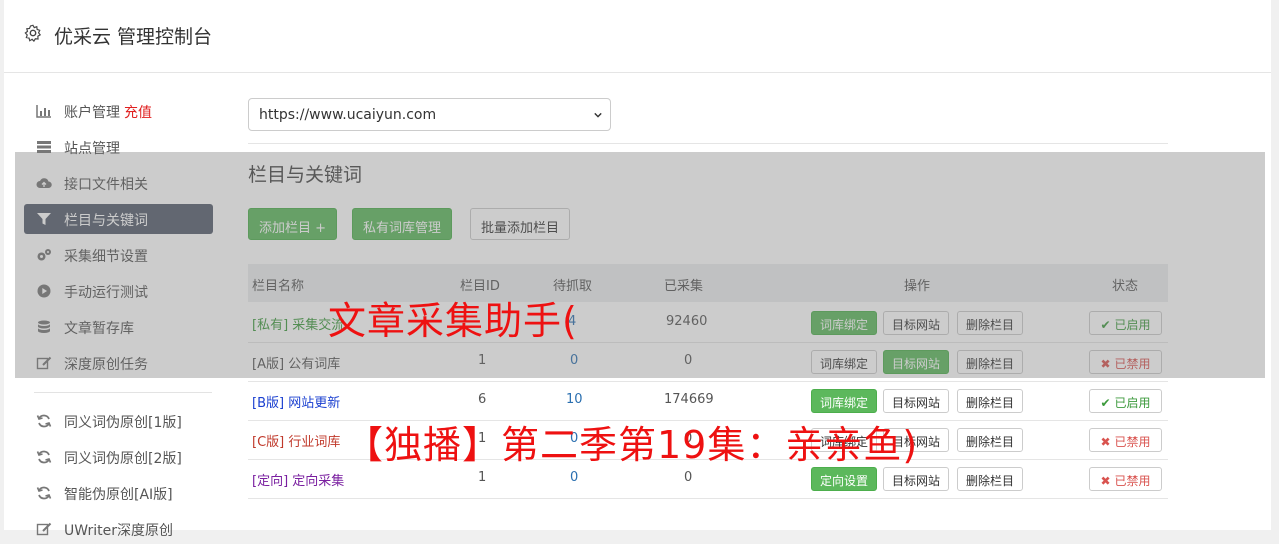  I want to click on app-header: 优采云 管理控制台, so click(637, 36).